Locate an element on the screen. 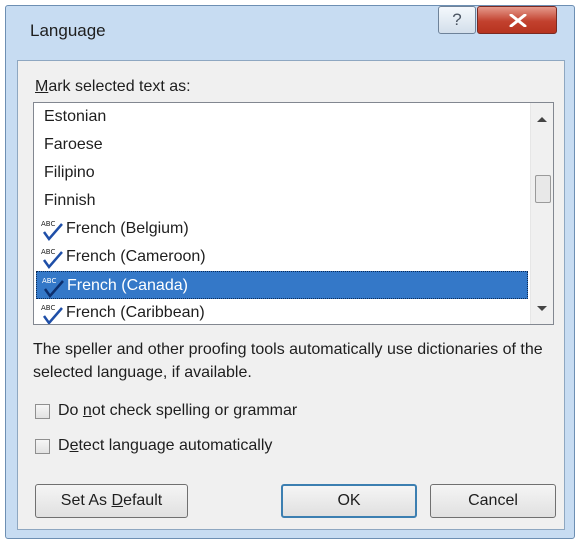  detect-language-label: Detect language automatically is located at coordinates (165, 445).